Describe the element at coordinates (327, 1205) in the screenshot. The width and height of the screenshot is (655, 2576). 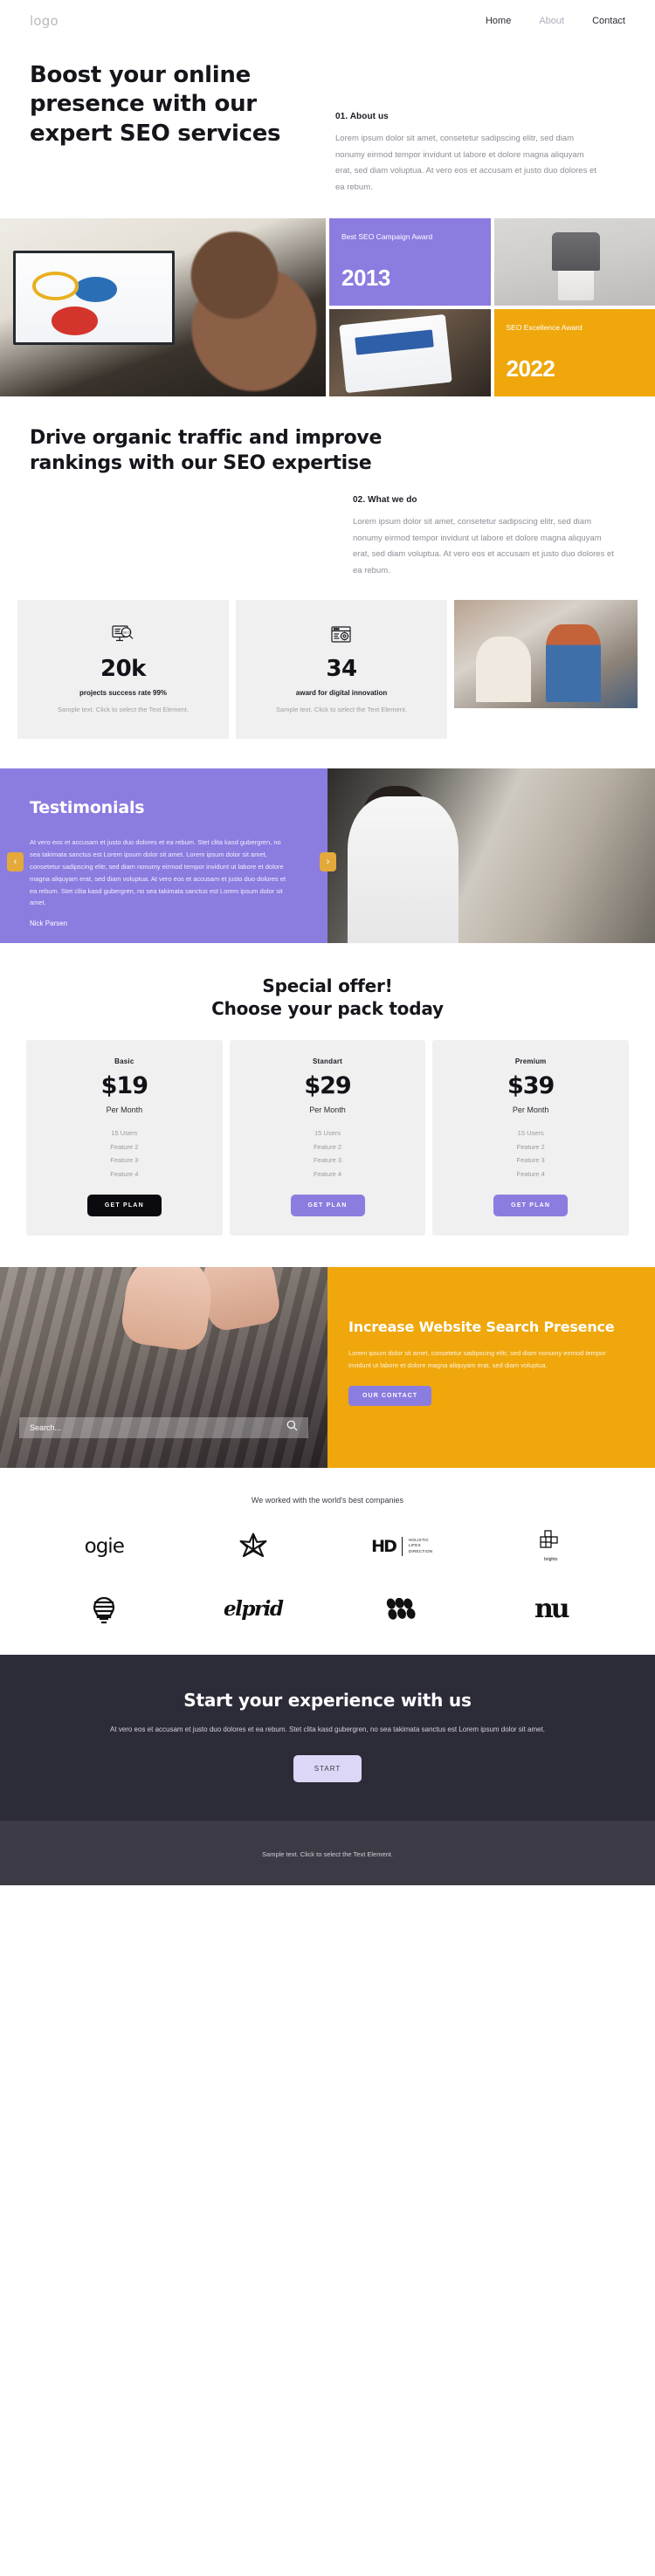
I see `get-plan-button-standart: GET PLAN` at that location.